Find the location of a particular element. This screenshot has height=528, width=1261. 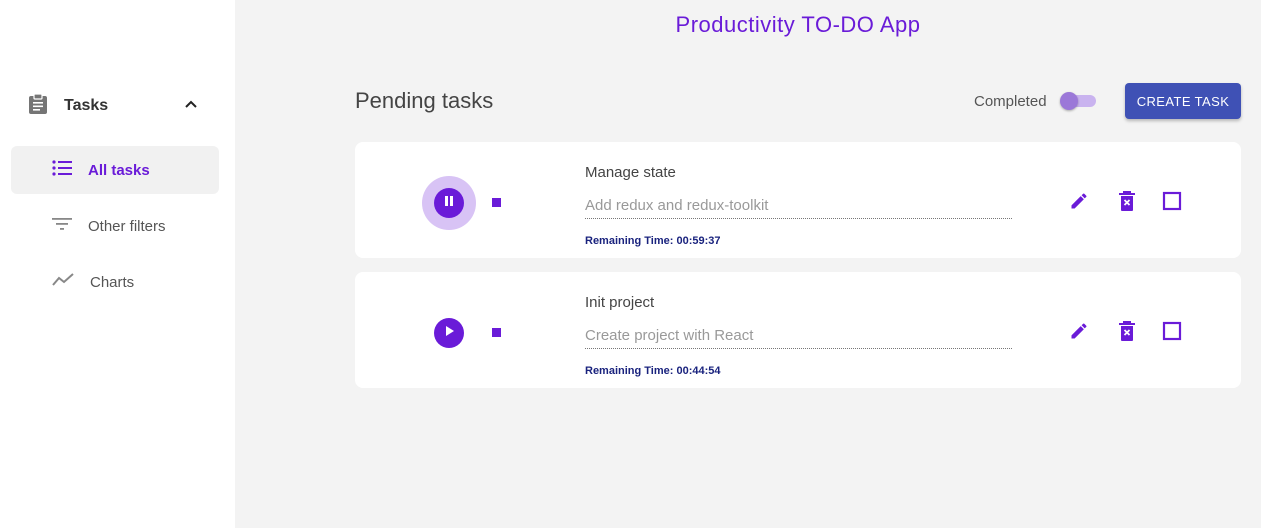

clipboard-icon is located at coordinates (38, 106).